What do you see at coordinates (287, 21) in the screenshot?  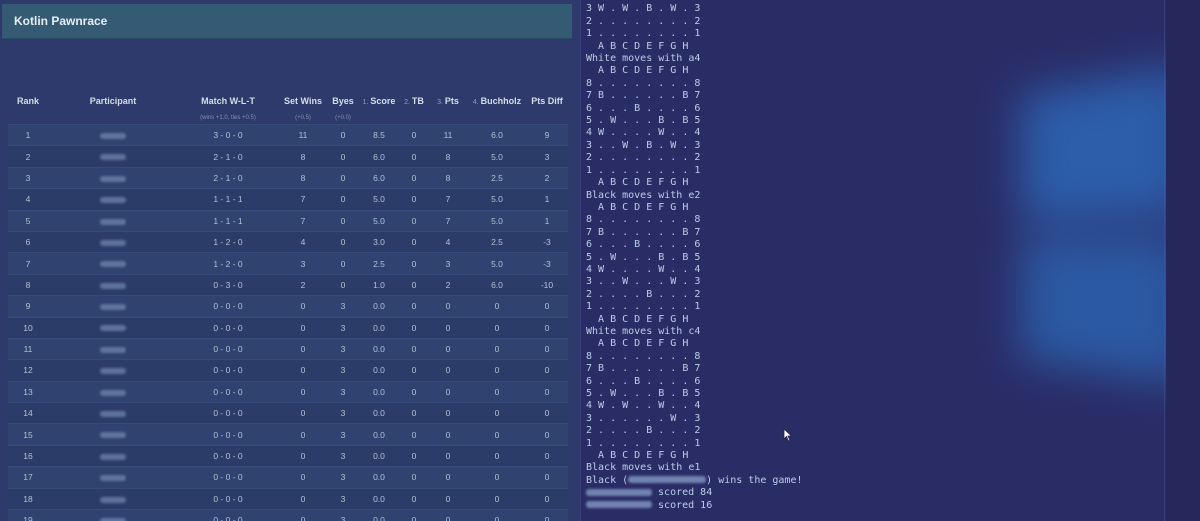 I see `title-bar: Kotlin Pawnrace` at bounding box center [287, 21].